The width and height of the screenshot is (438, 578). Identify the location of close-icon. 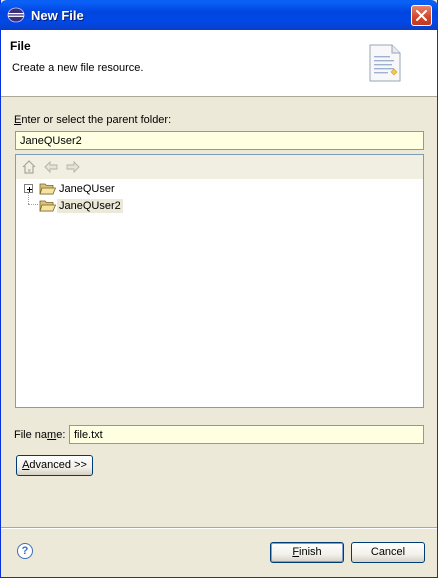
(421, 15).